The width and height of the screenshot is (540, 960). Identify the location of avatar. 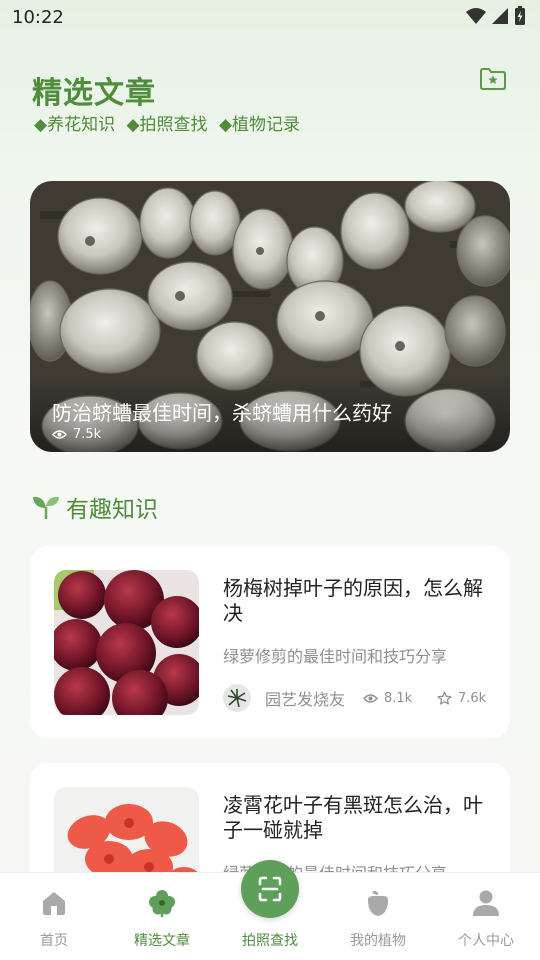
(237, 698).